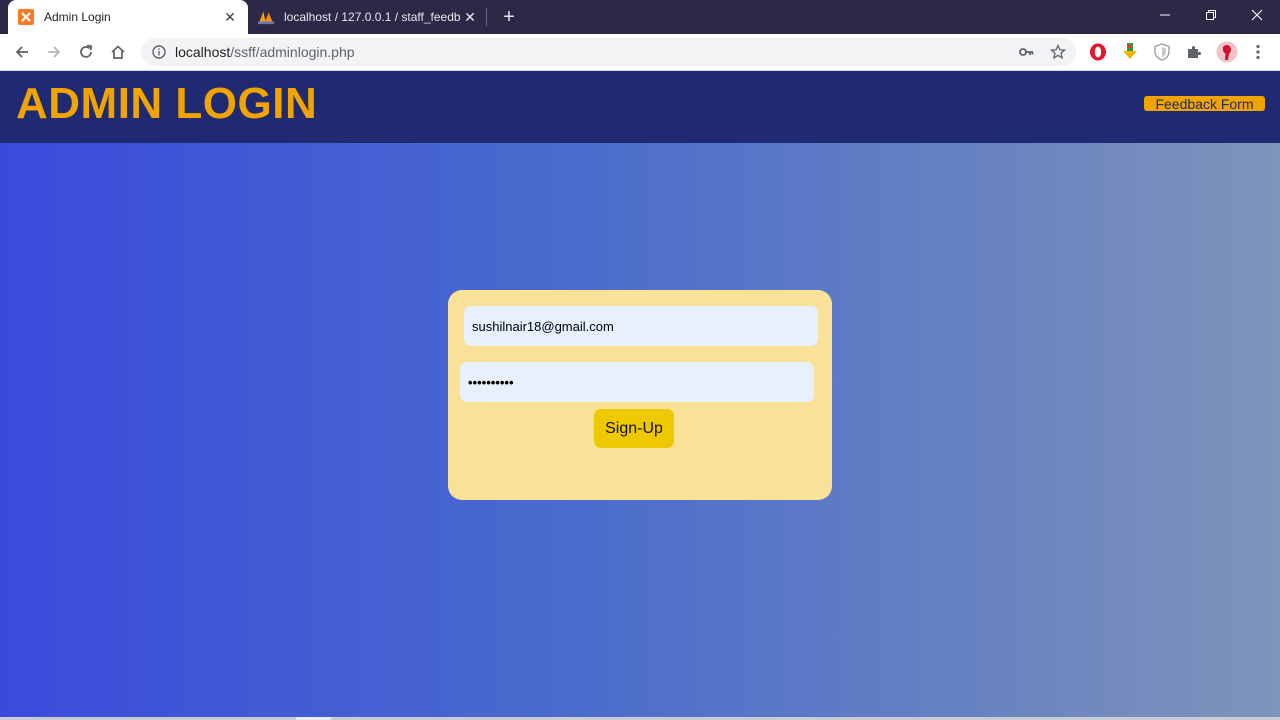  I want to click on home-icon, so click(118, 52).